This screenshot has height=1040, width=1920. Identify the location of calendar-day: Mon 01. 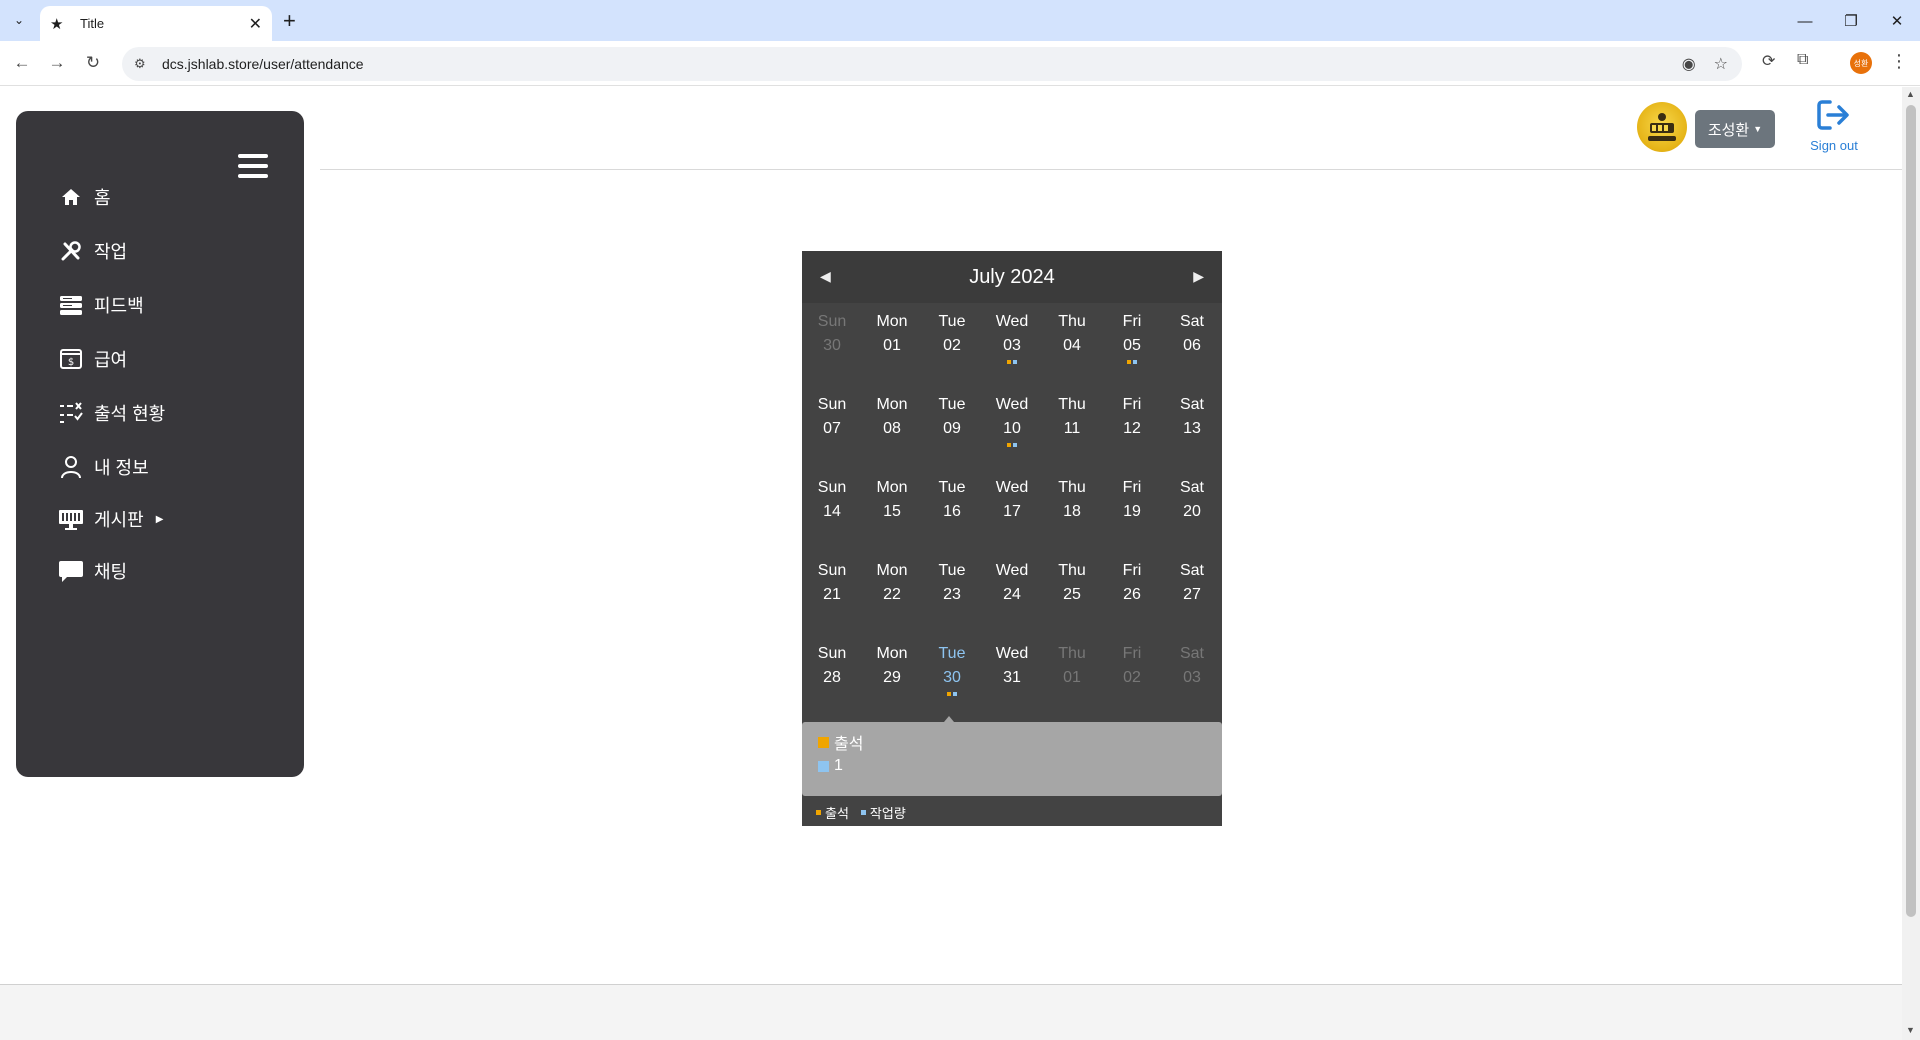
(892, 338).